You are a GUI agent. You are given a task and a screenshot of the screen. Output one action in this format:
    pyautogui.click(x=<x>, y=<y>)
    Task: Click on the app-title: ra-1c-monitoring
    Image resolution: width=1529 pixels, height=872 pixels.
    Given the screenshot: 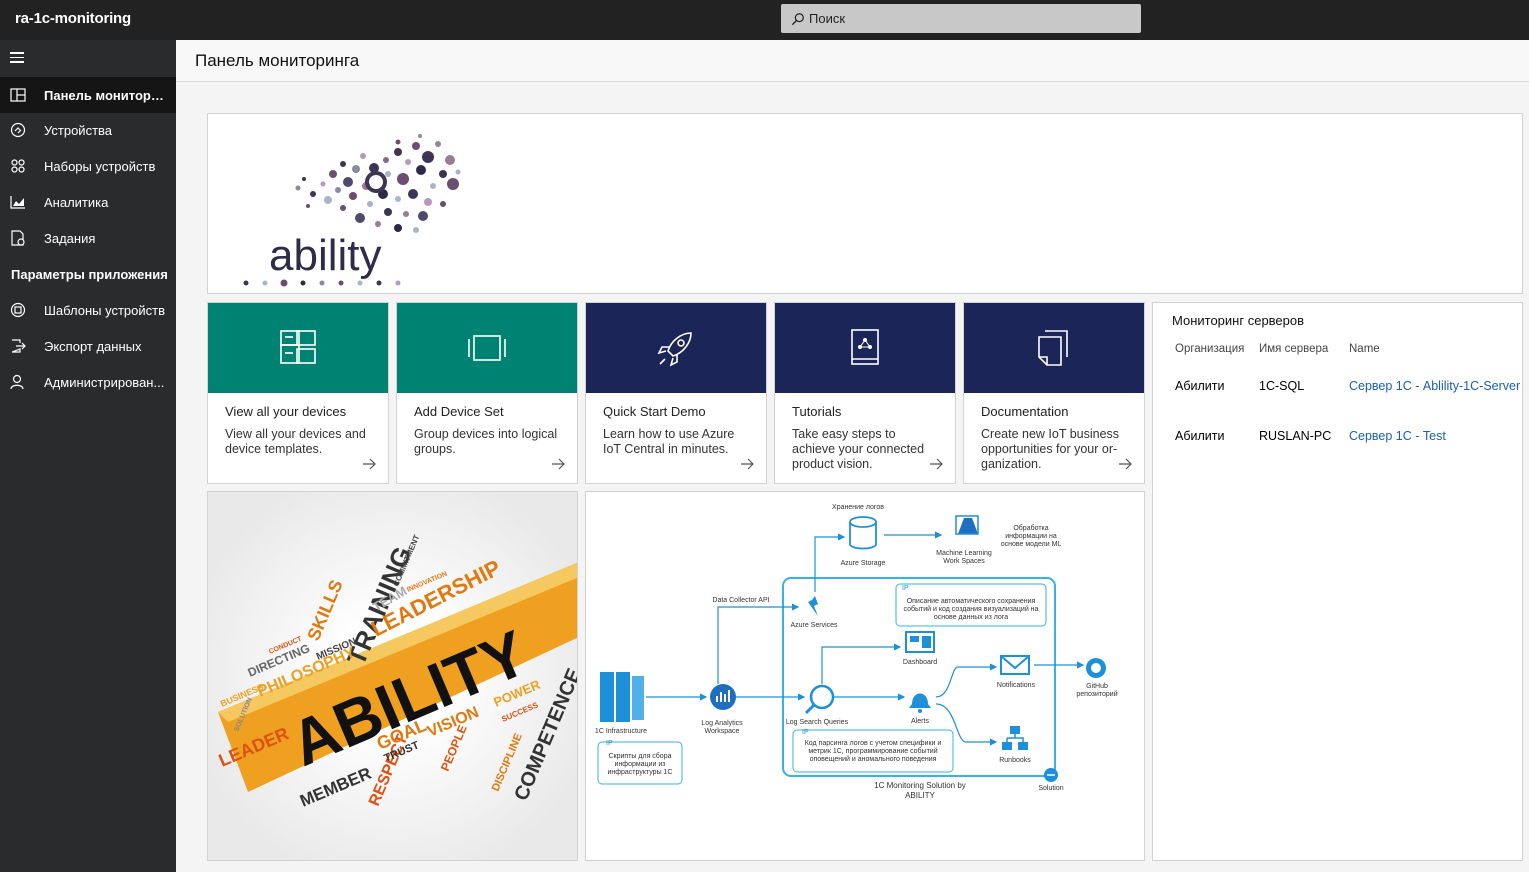 What is the action you would take?
    pyautogui.click(x=73, y=18)
    